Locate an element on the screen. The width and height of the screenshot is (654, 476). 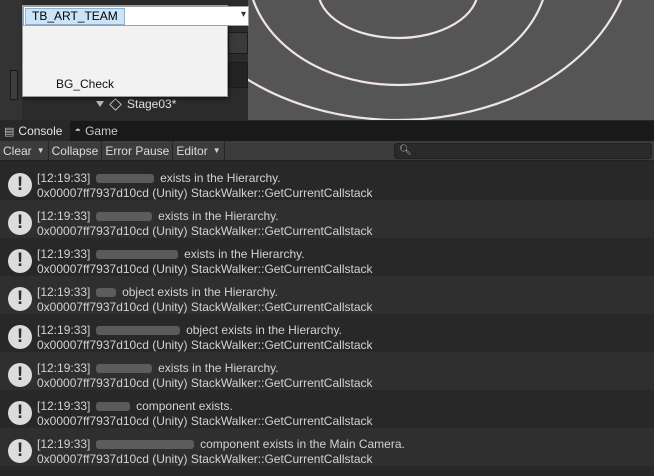
log-line-1: [12:19:33] component exists. is located at coordinates (135, 406).